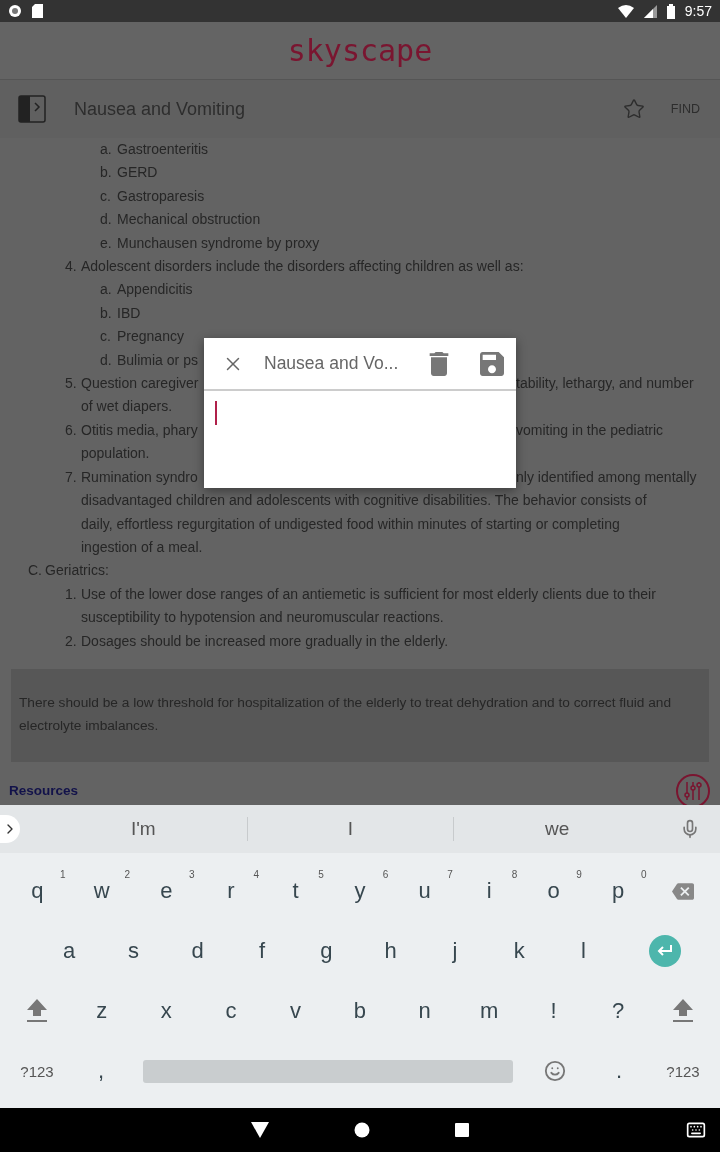 The height and width of the screenshot is (1152, 720). I want to click on list-text-fragment: nly identified among mentally, so click(607, 477).